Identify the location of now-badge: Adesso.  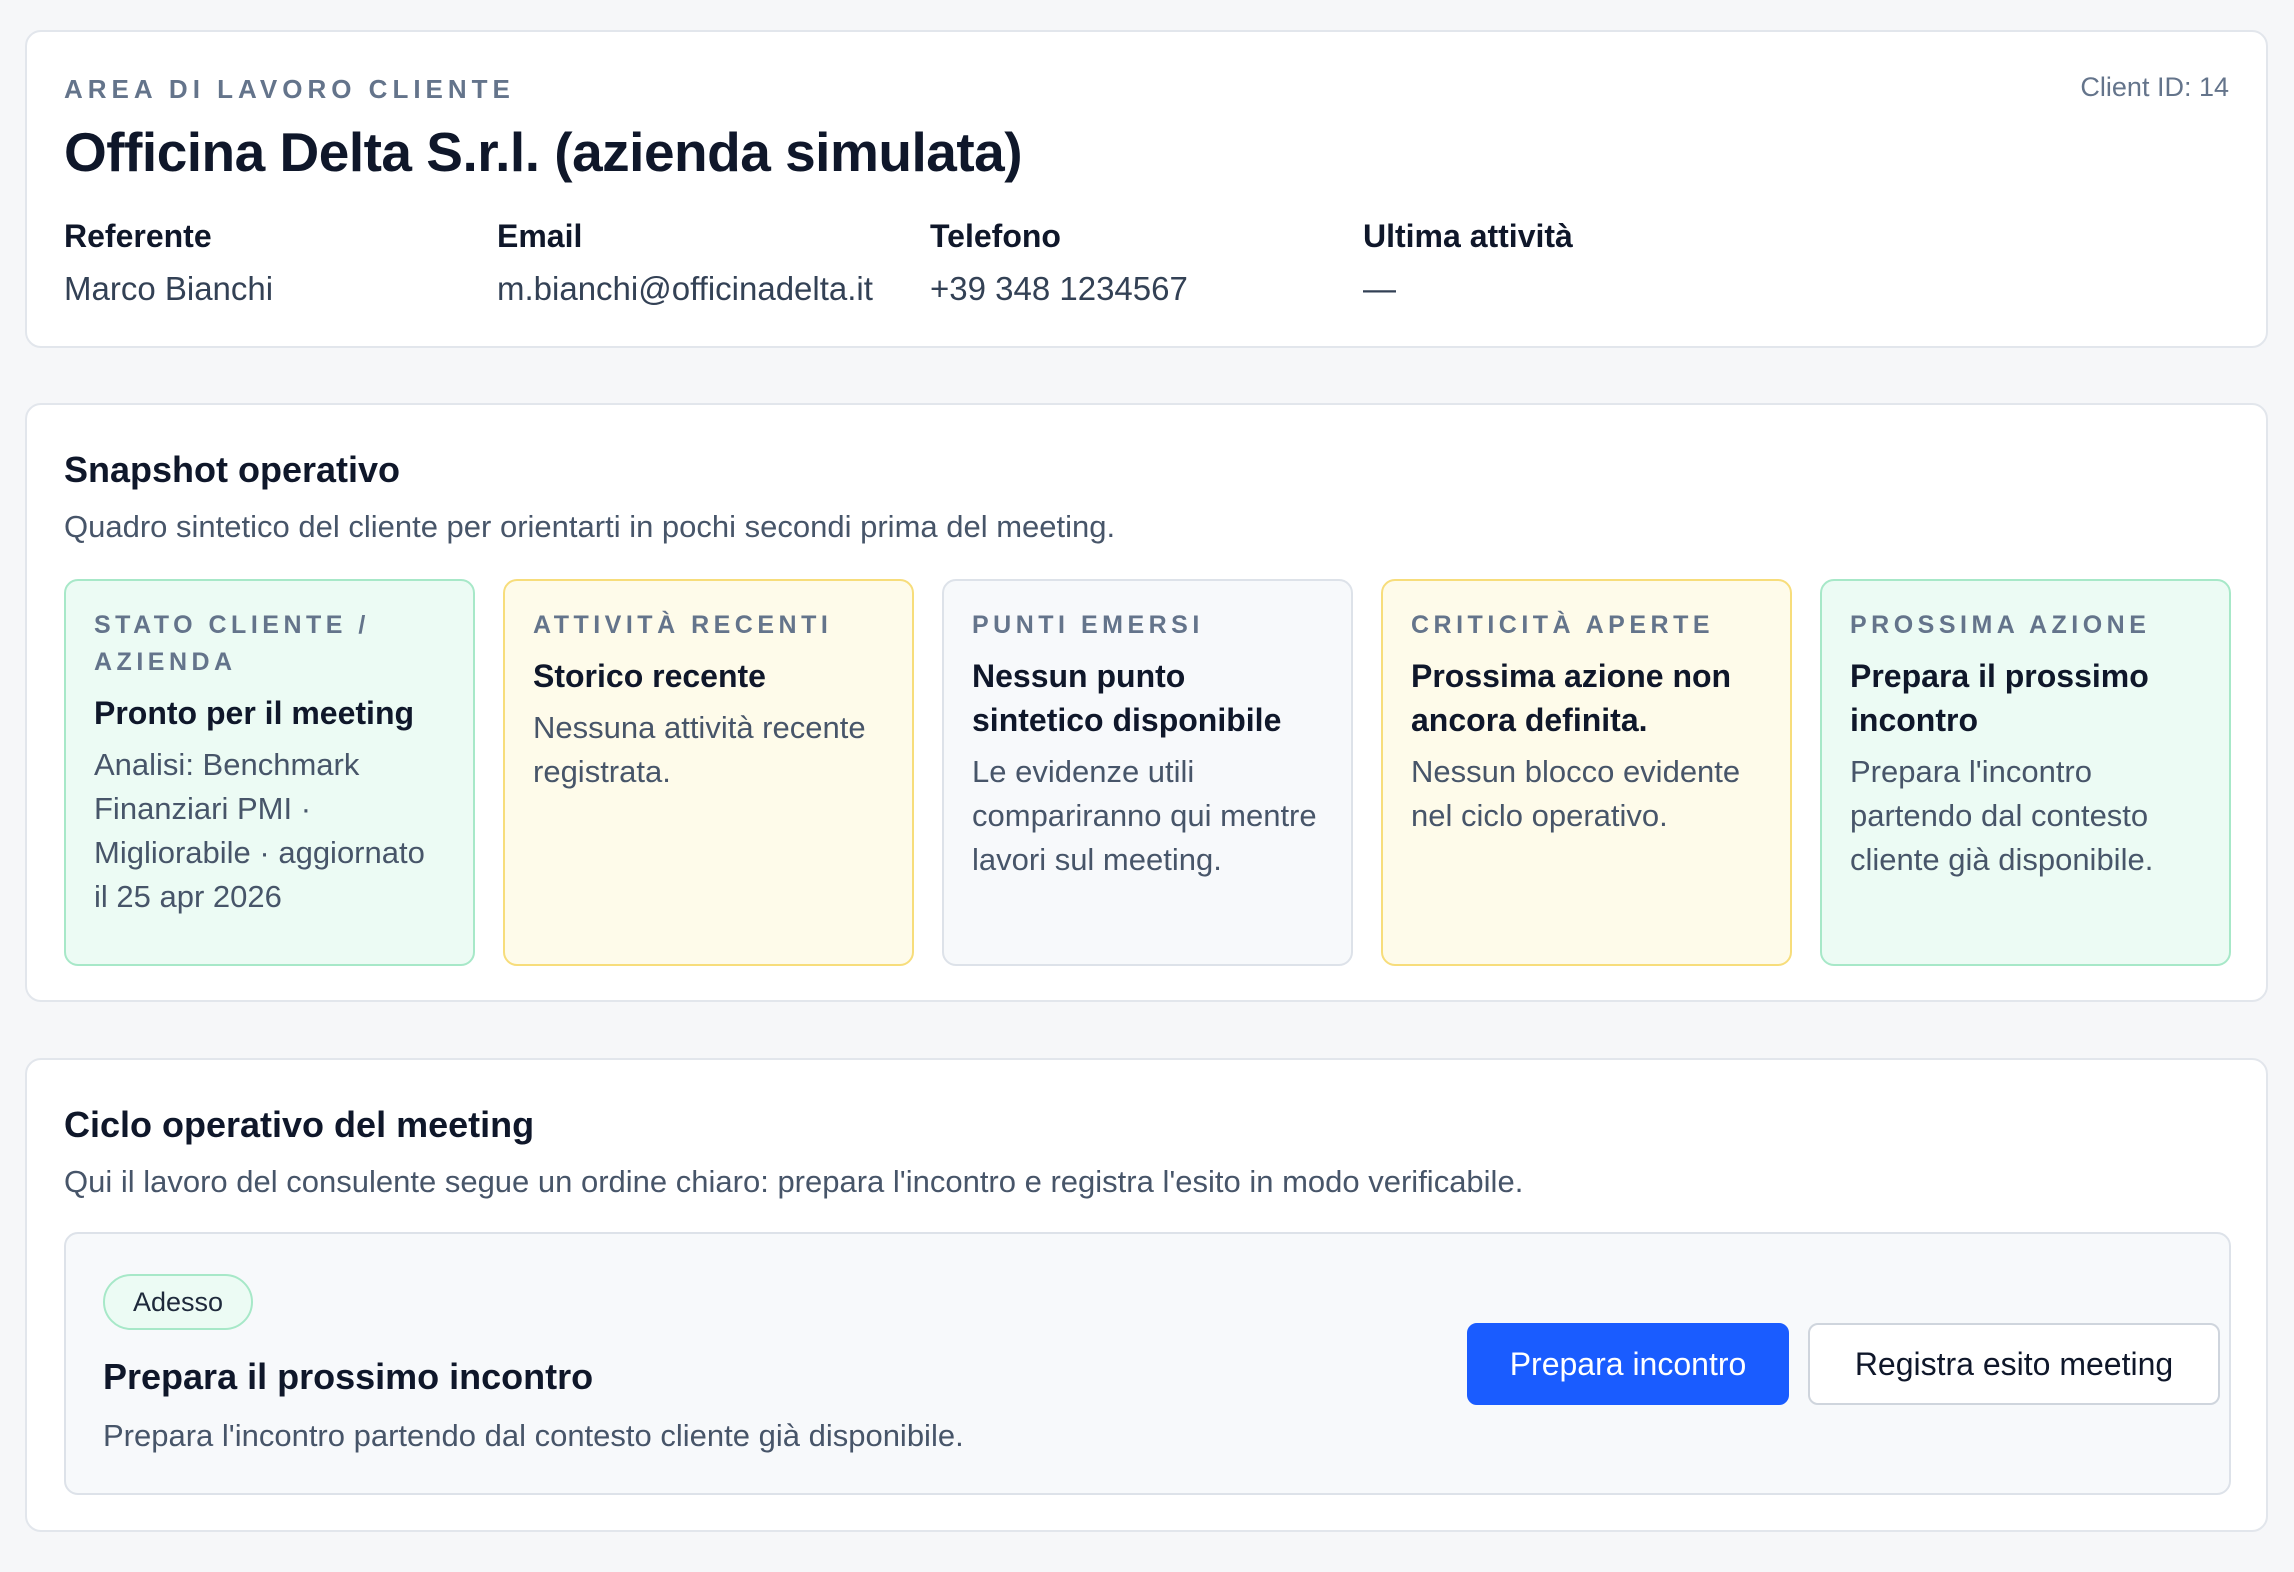
(178, 1302).